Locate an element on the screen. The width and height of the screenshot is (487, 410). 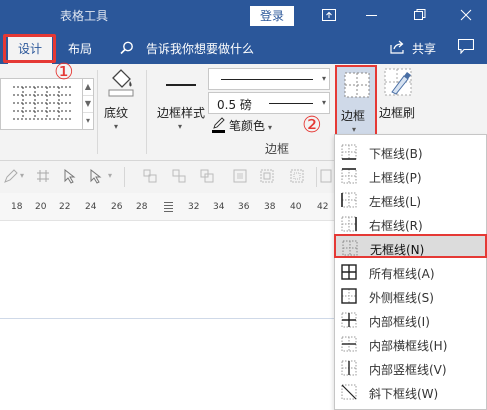
line-weight-value: 0.5 磅 is located at coordinates (234, 105).